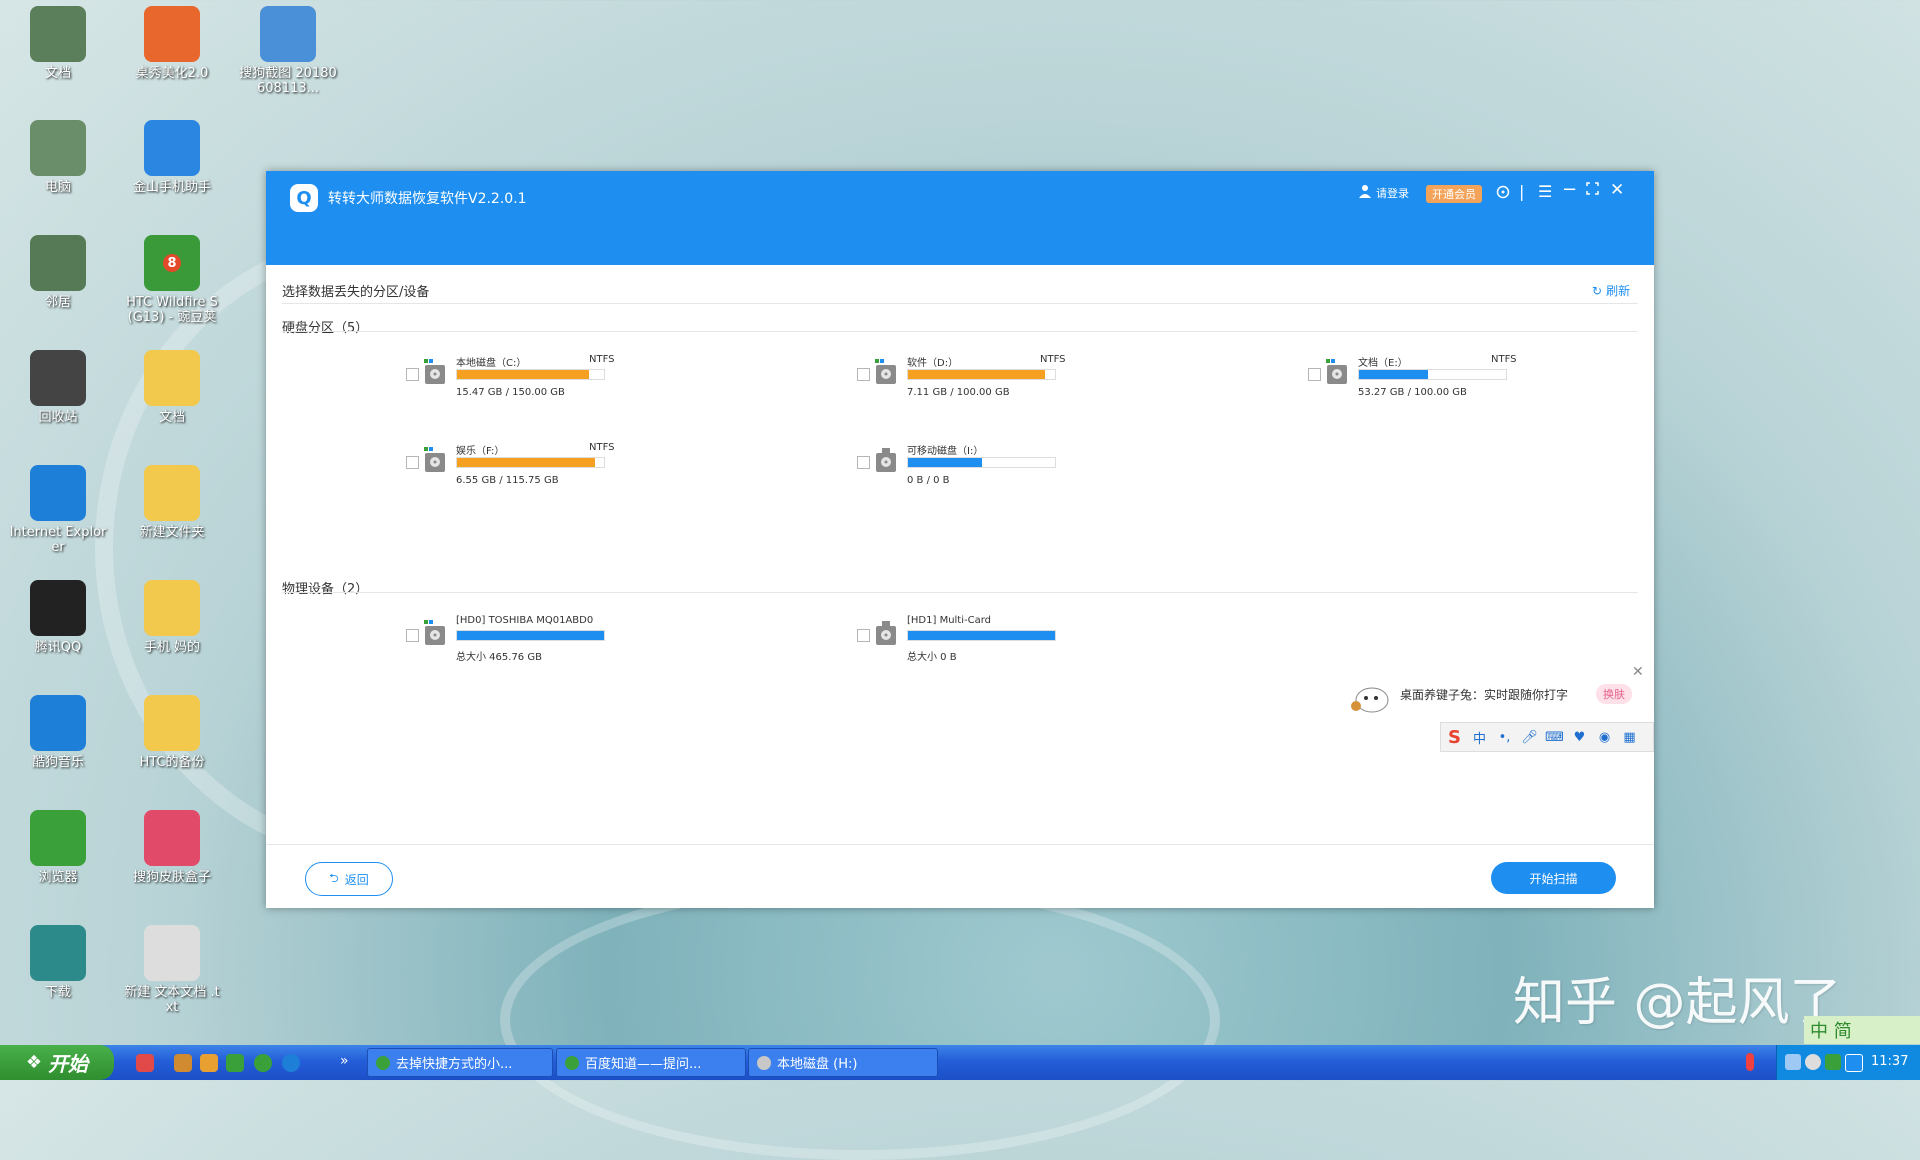 The height and width of the screenshot is (1160, 1920). I want to click on desktop-icon: 电脑, so click(58, 157).